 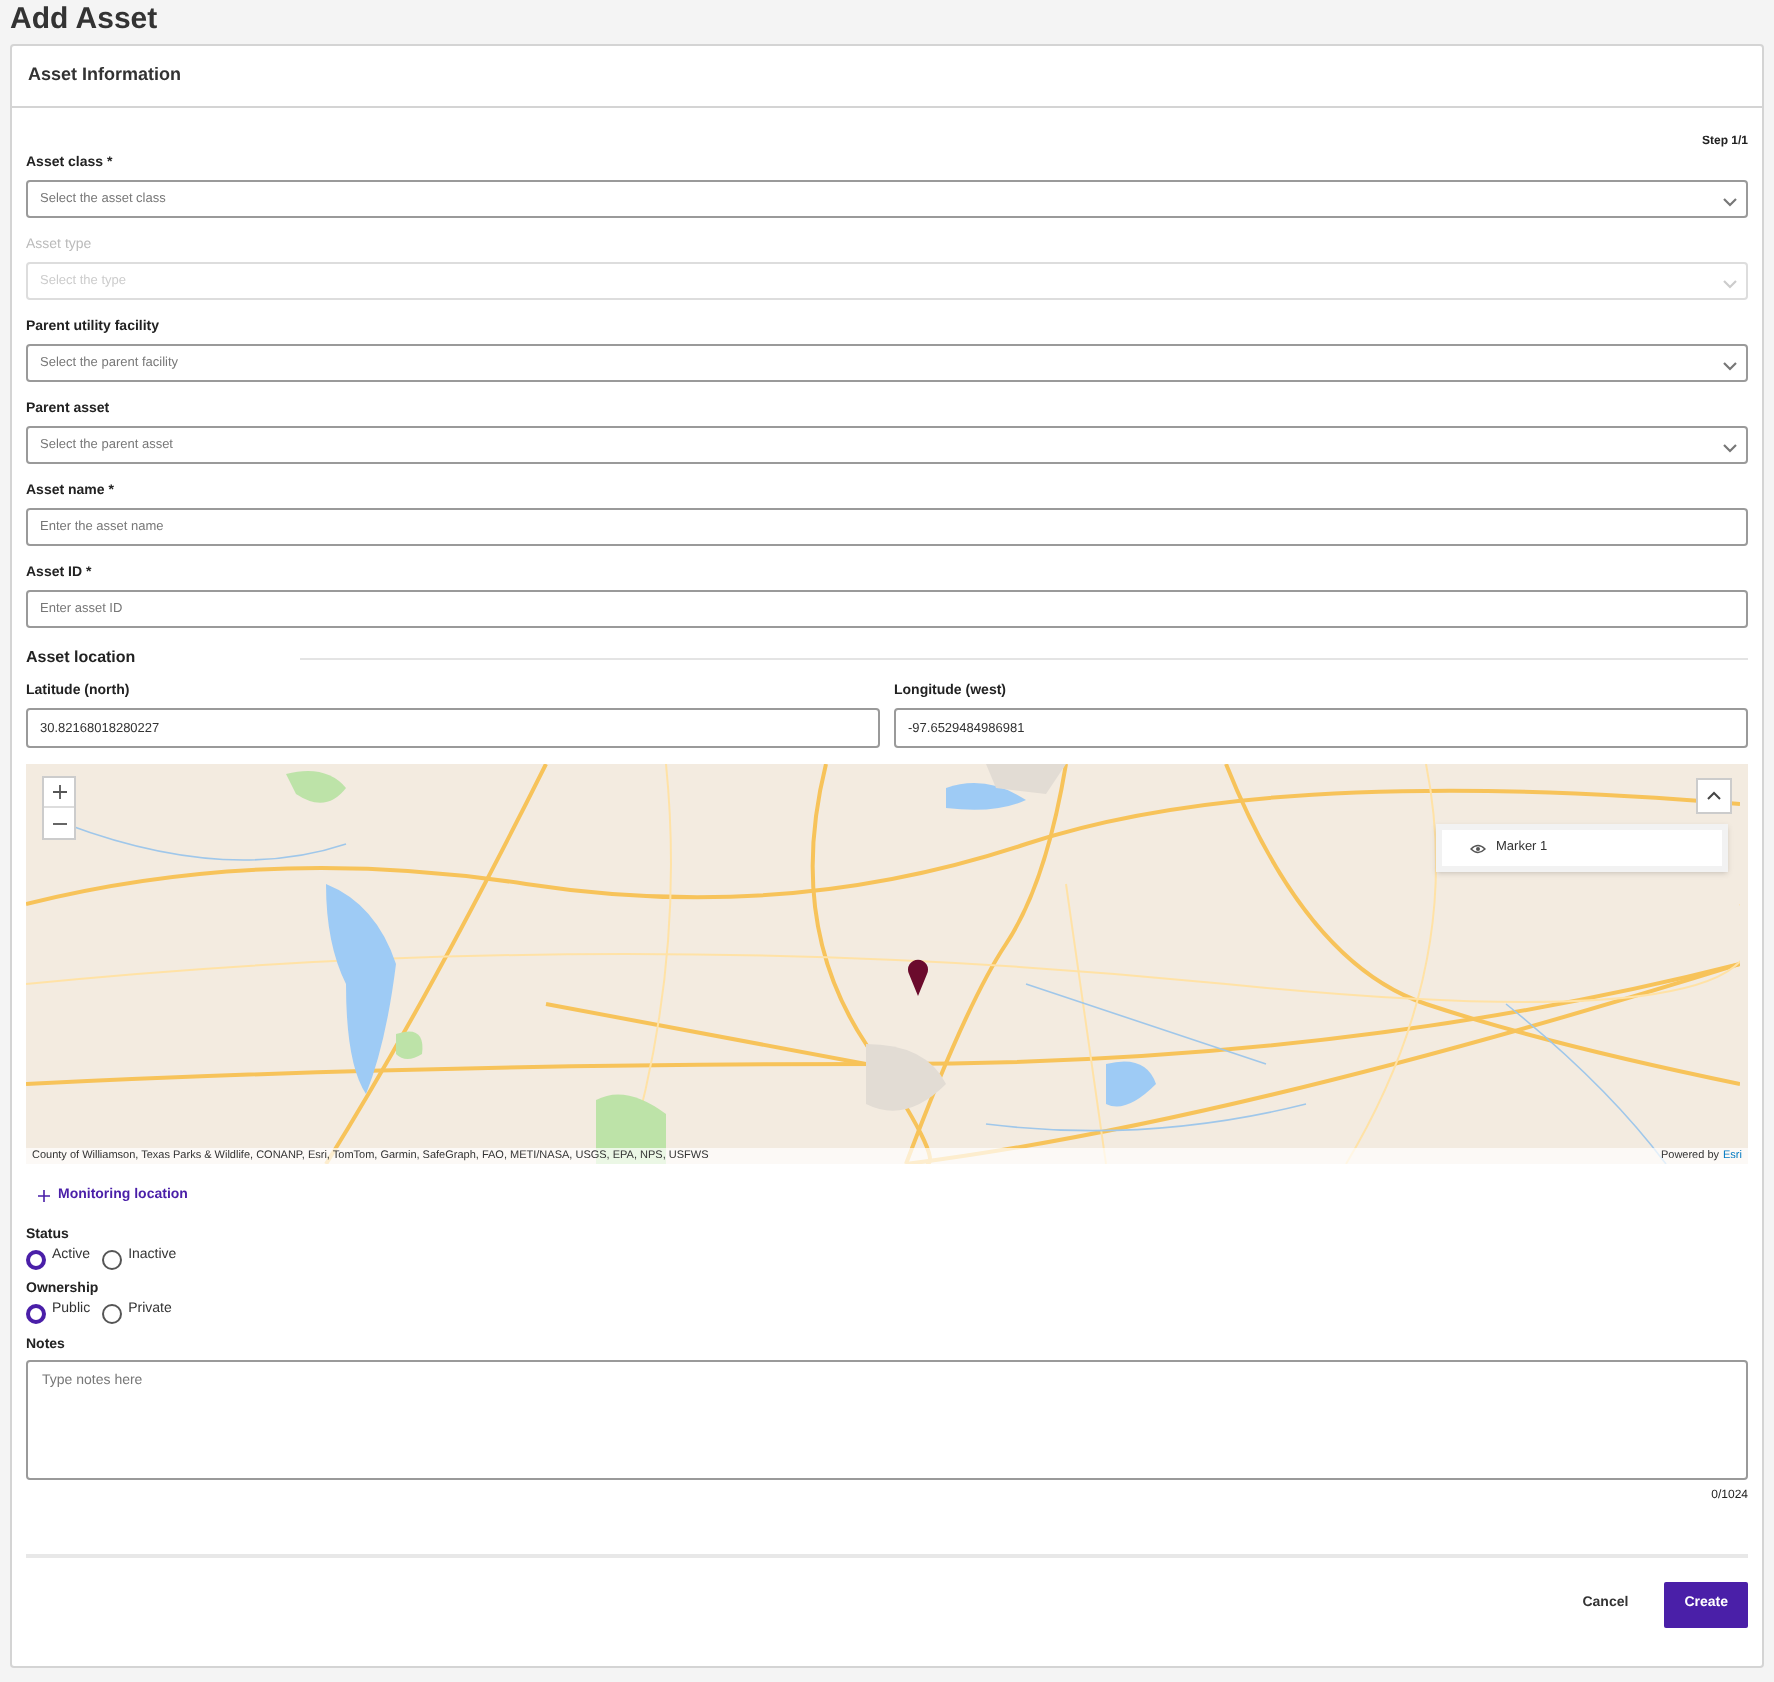 What do you see at coordinates (918, 976) in the screenshot?
I see `map-marker-icon` at bounding box center [918, 976].